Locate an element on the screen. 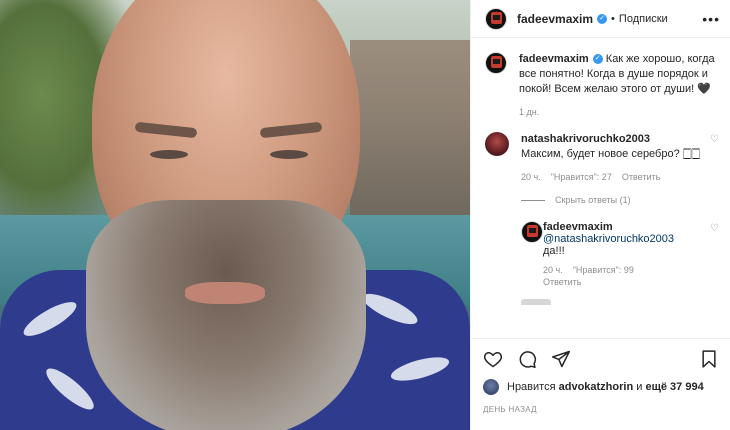  reply-meta: 20 ч. "Нравится": 99 is located at coordinates (608, 270).